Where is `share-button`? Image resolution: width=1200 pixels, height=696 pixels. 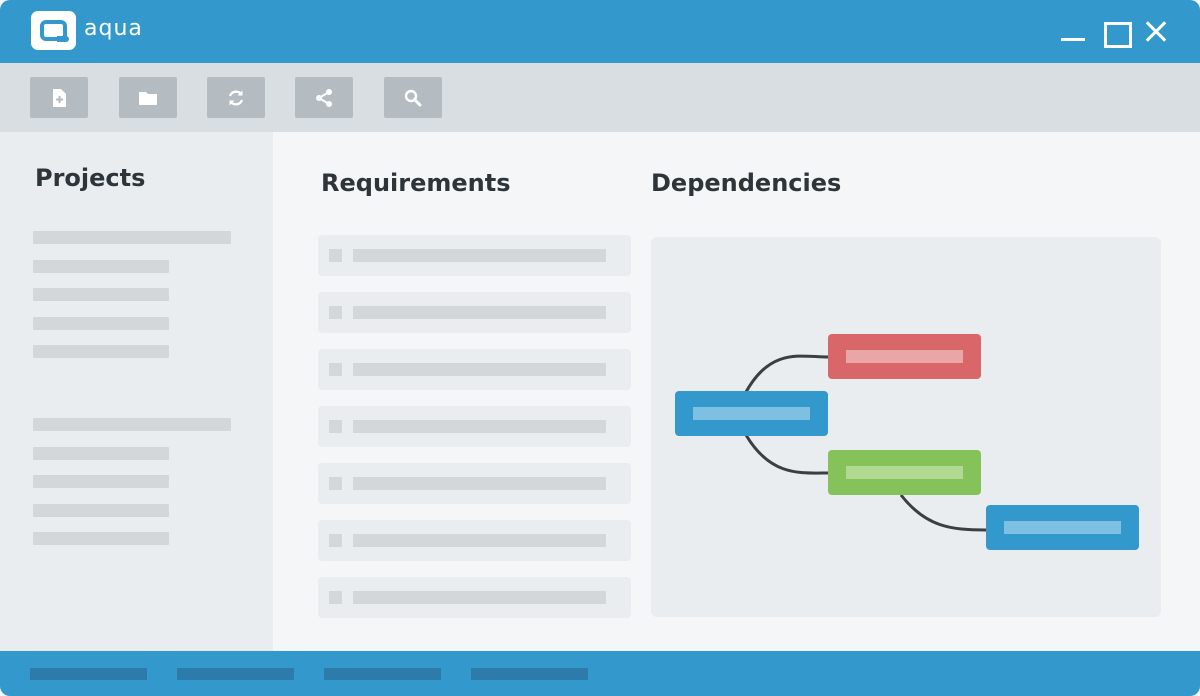
share-button is located at coordinates (324, 97).